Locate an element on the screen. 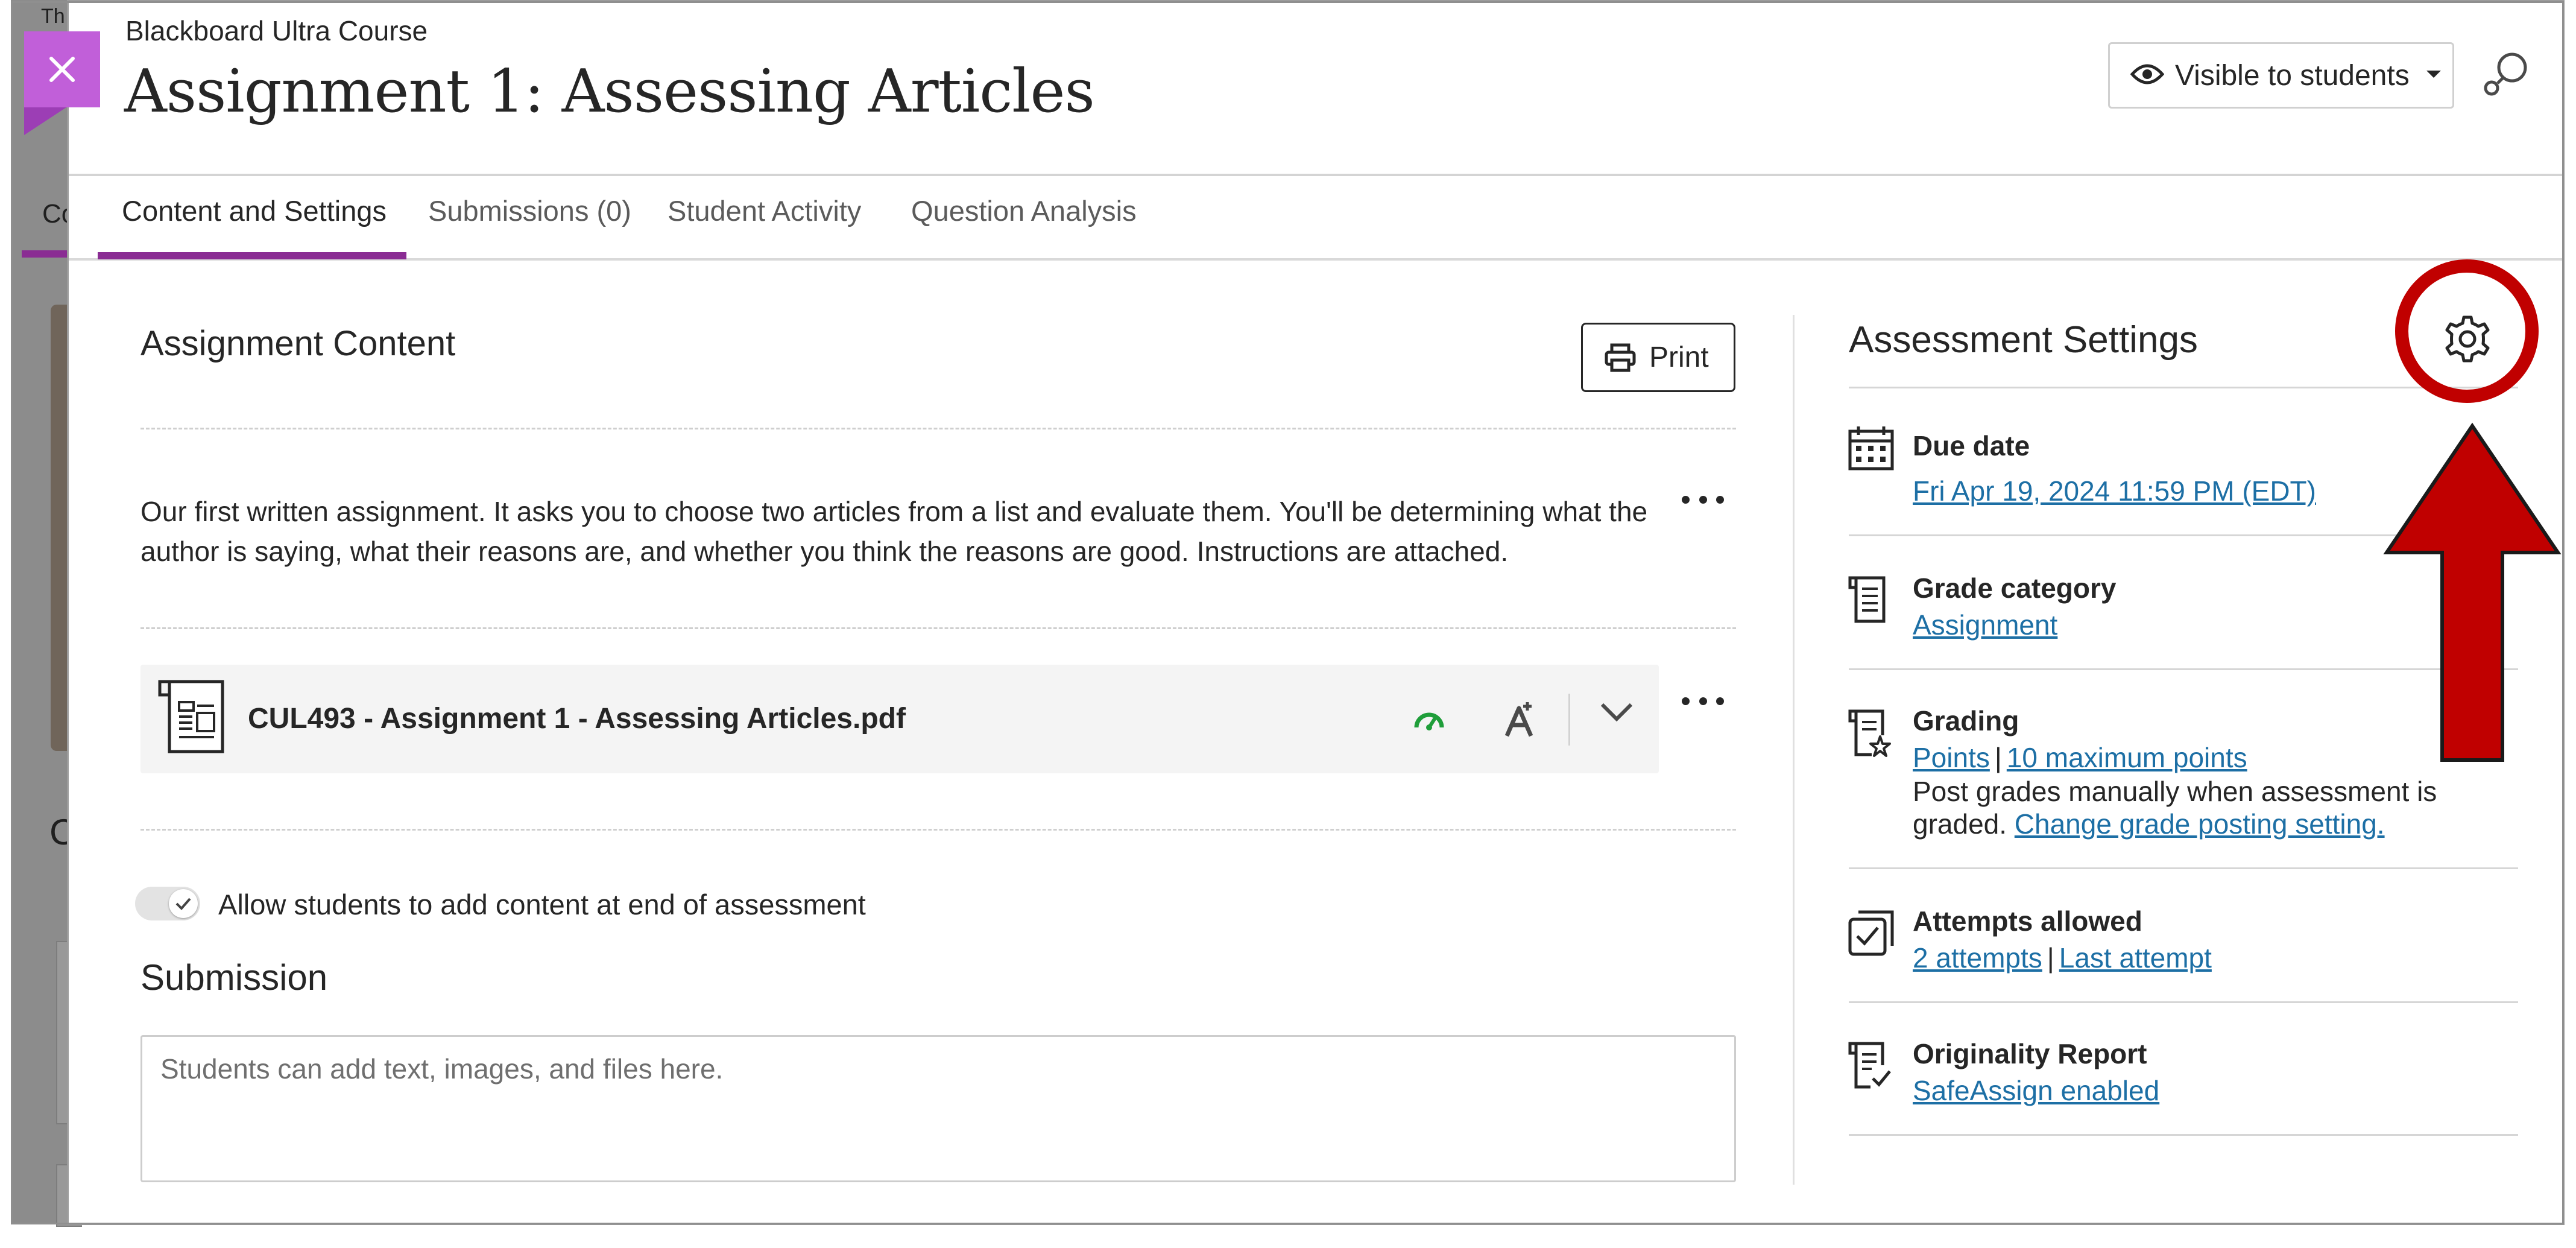 This screenshot has height=1248, width=2576. attempt-choice-link: Last attempt is located at coordinates (2135, 958).